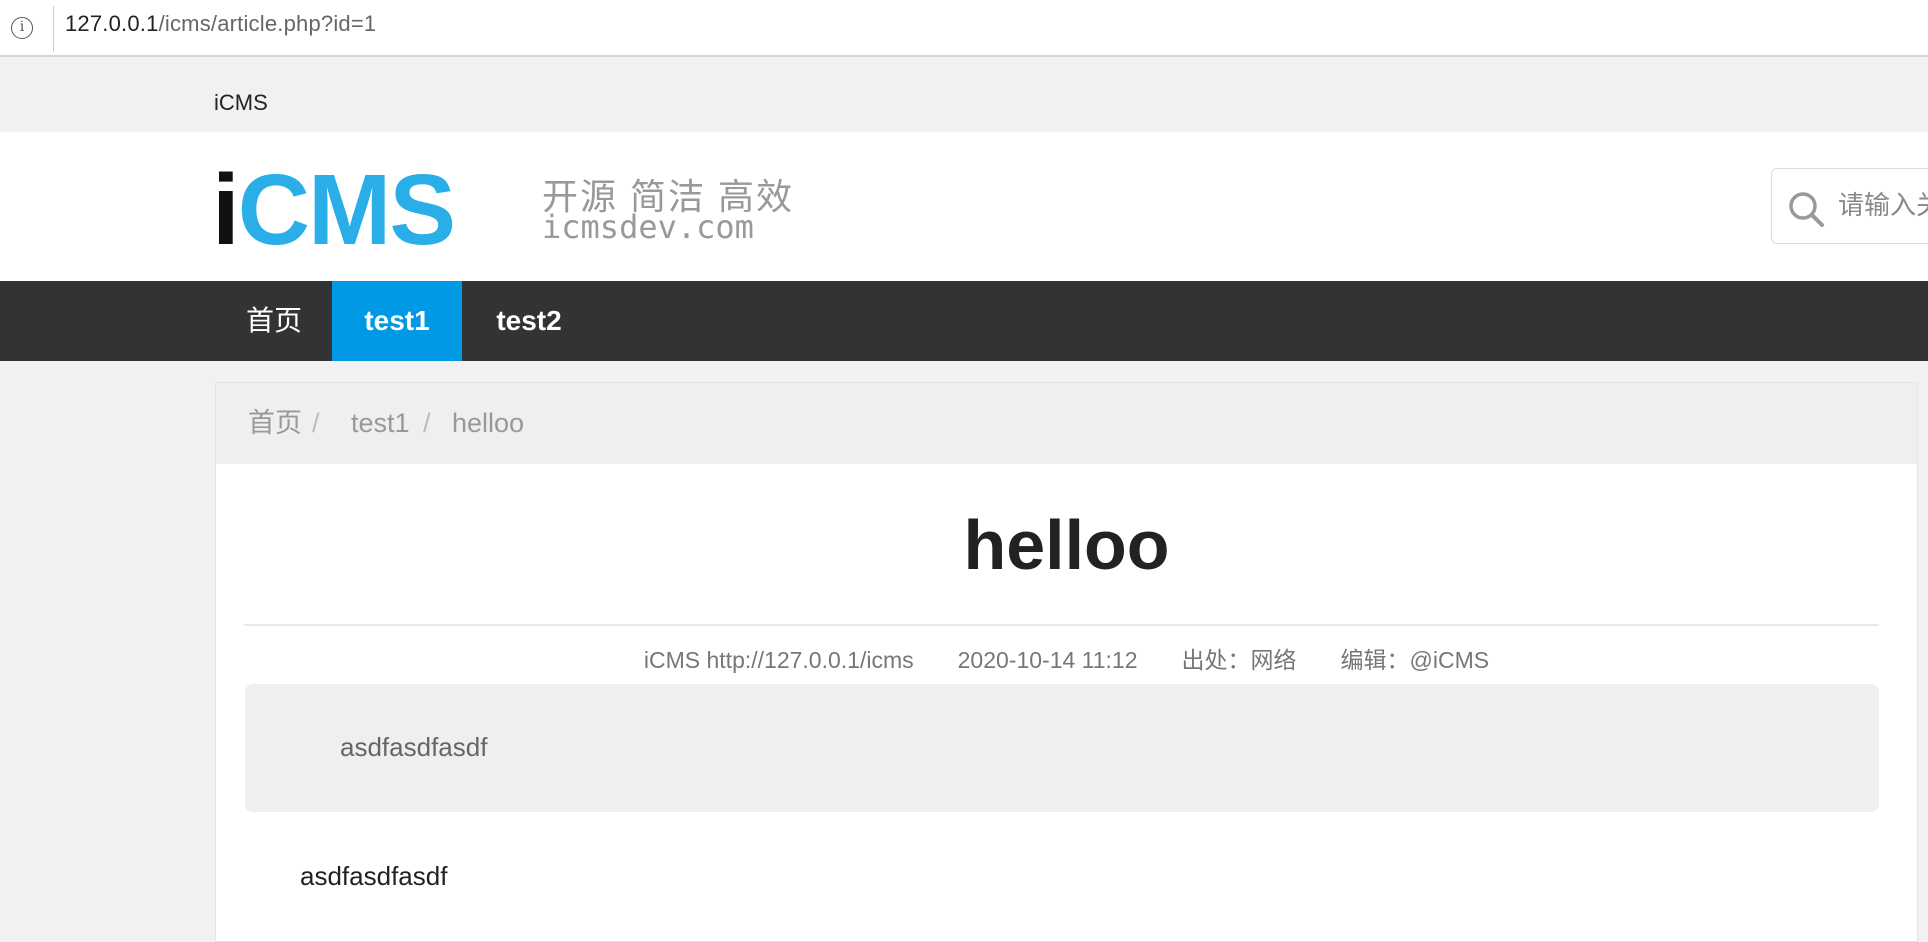 This screenshot has height=942, width=1928. What do you see at coordinates (964, 101) in the screenshot?
I see `top-bar: iCMS` at bounding box center [964, 101].